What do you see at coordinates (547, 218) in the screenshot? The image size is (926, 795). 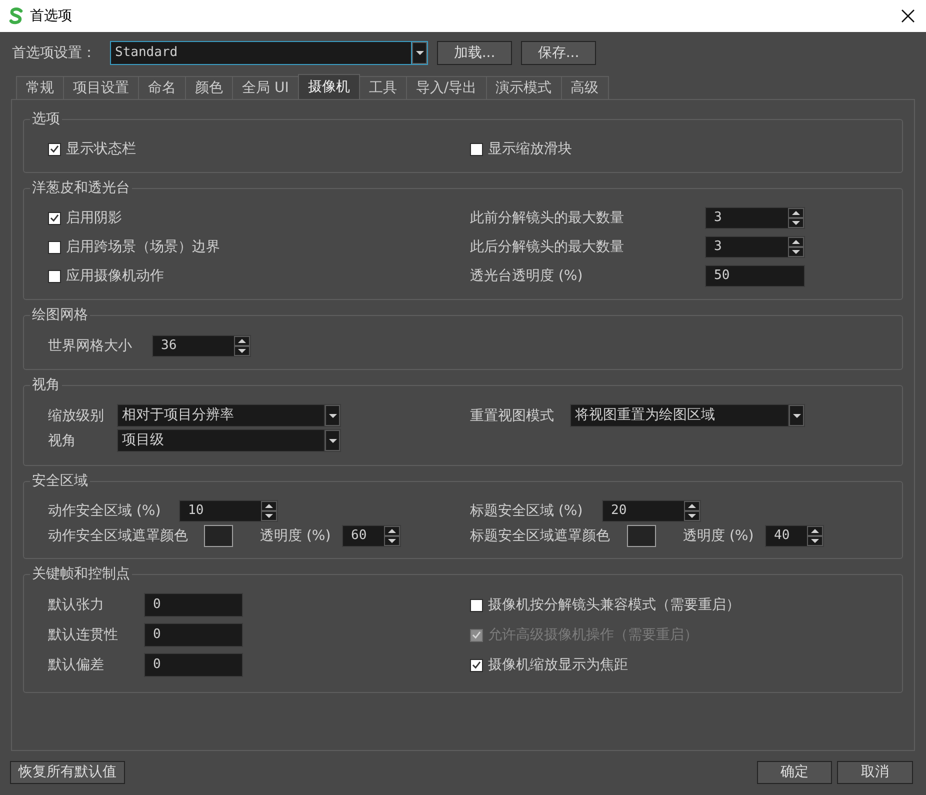 I see `field-label: 此前分解镜头的最大数量` at bounding box center [547, 218].